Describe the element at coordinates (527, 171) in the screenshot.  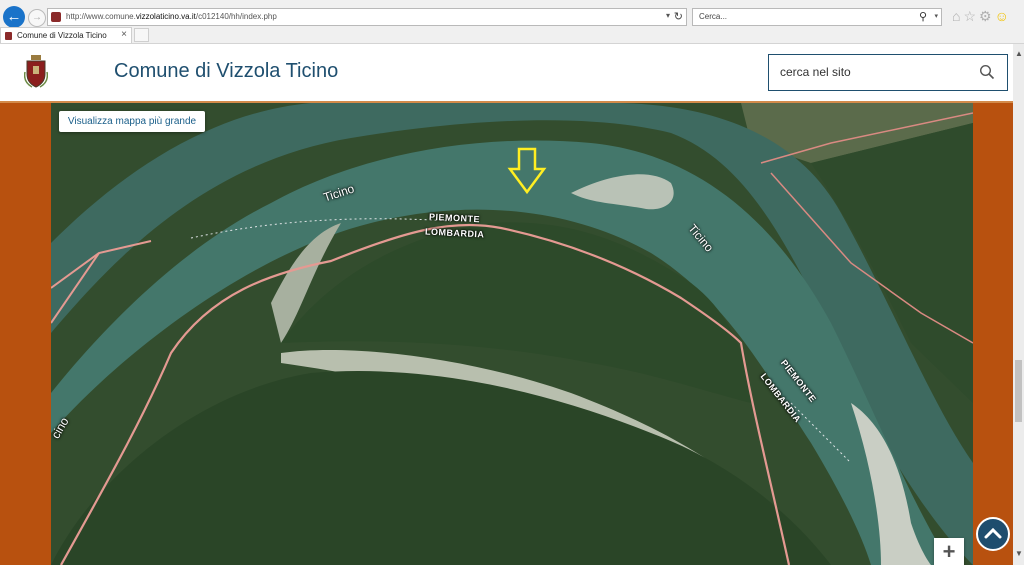
I see `location-arrow-icon` at that location.